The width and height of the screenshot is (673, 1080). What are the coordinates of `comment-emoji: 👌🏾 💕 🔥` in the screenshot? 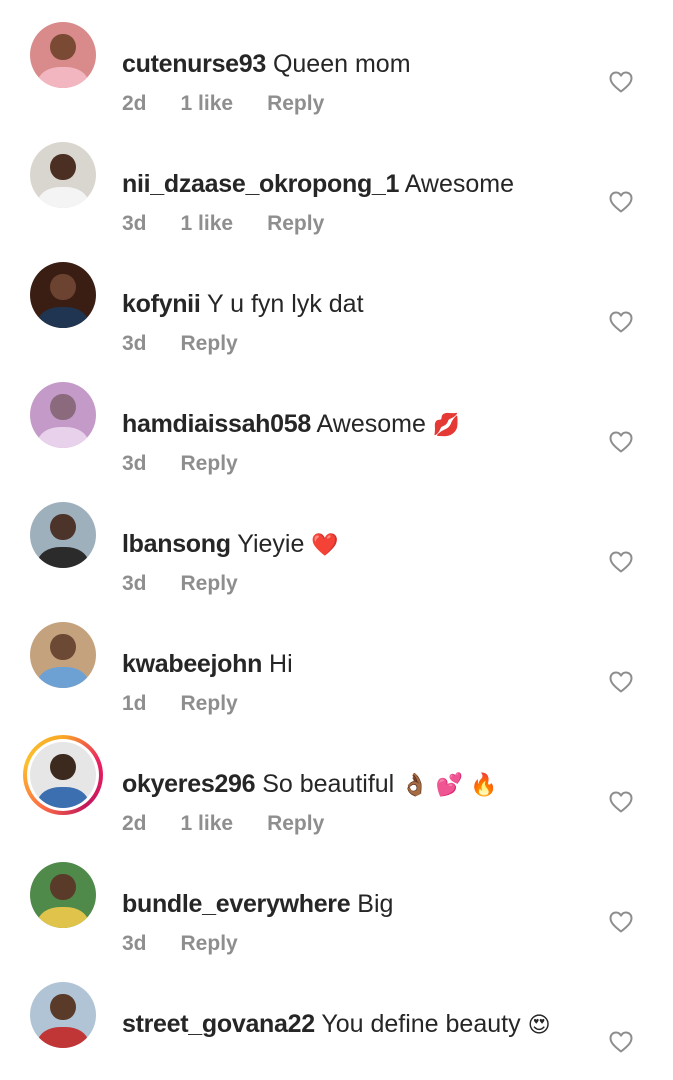 It's located at (446, 785).